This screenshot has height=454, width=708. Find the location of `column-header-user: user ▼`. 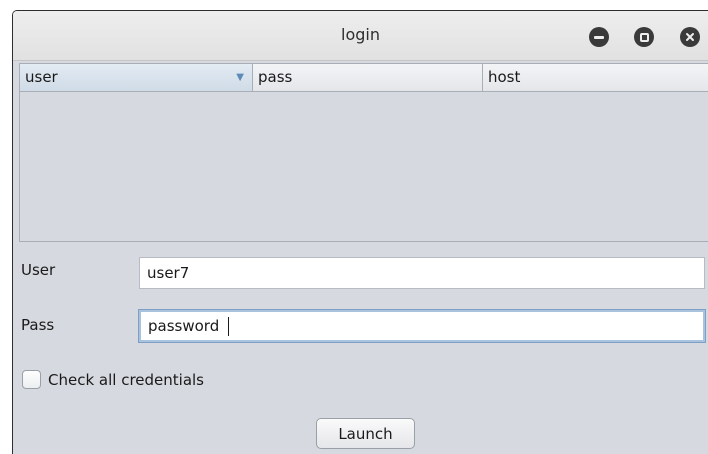

column-header-user: user ▼ is located at coordinates (136, 77).